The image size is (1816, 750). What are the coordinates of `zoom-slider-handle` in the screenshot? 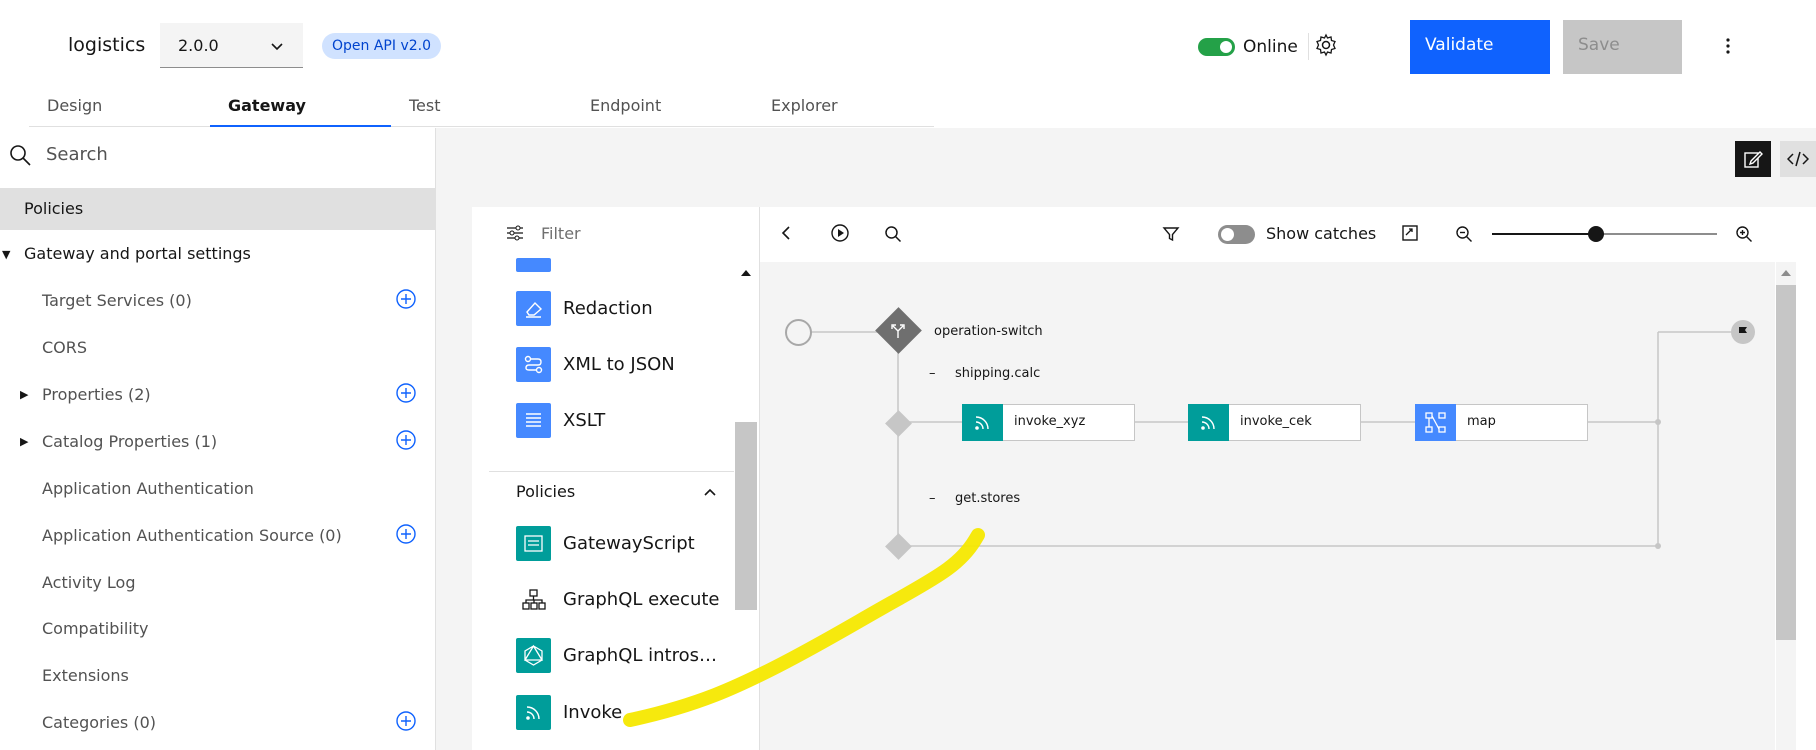 It's located at (1596, 234).